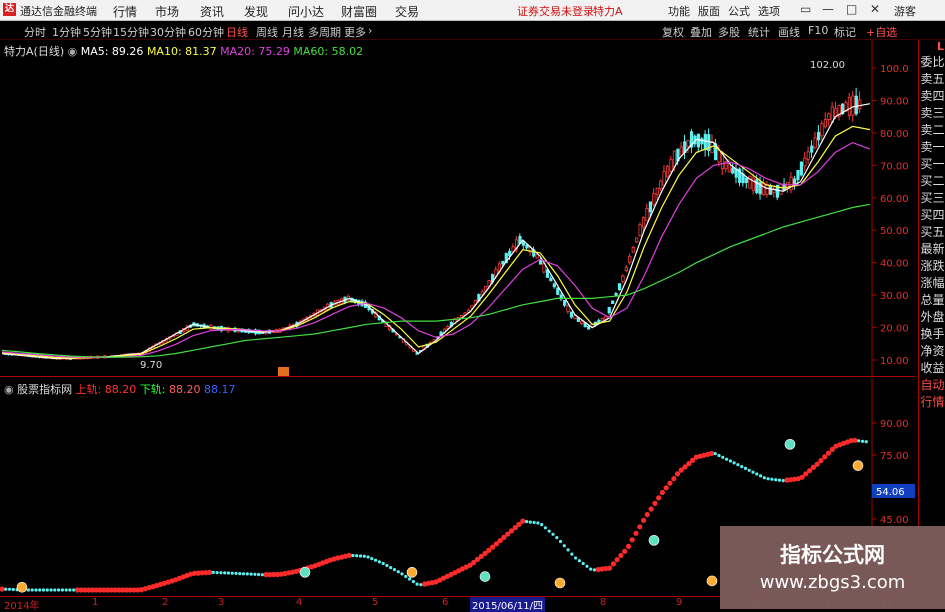  I want to click on side-tab-2: 卖四, so click(932, 96).